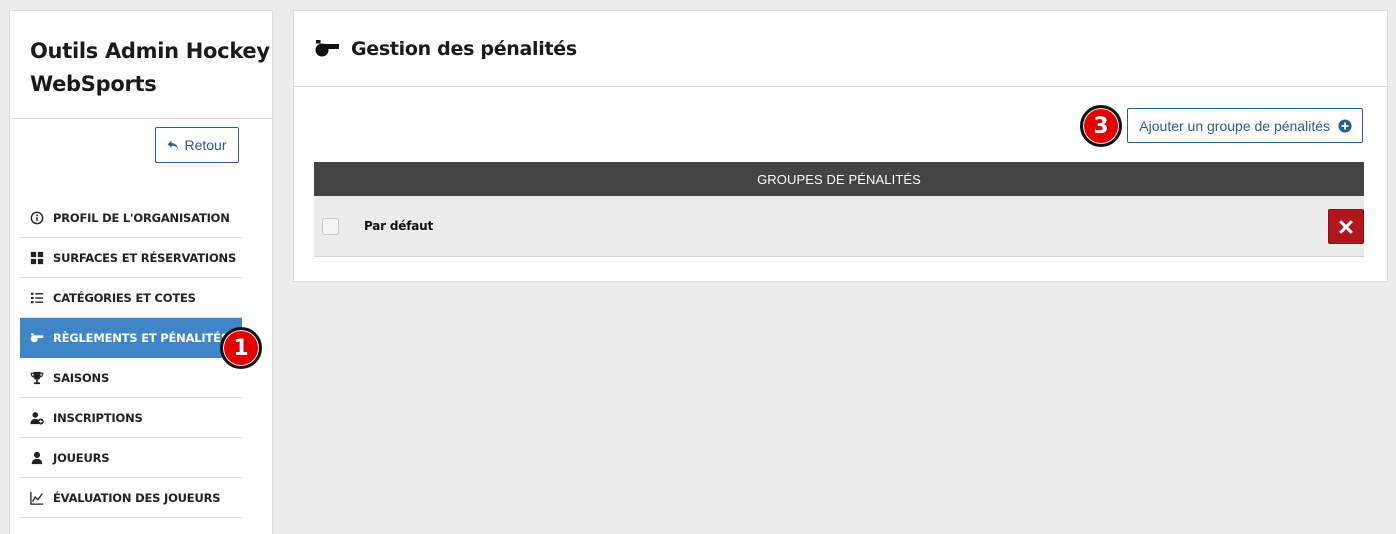 This screenshot has width=1396, height=534. What do you see at coordinates (36, 258) in the screenshot?
I see `grid-icon` at bounding box center [36, 258].